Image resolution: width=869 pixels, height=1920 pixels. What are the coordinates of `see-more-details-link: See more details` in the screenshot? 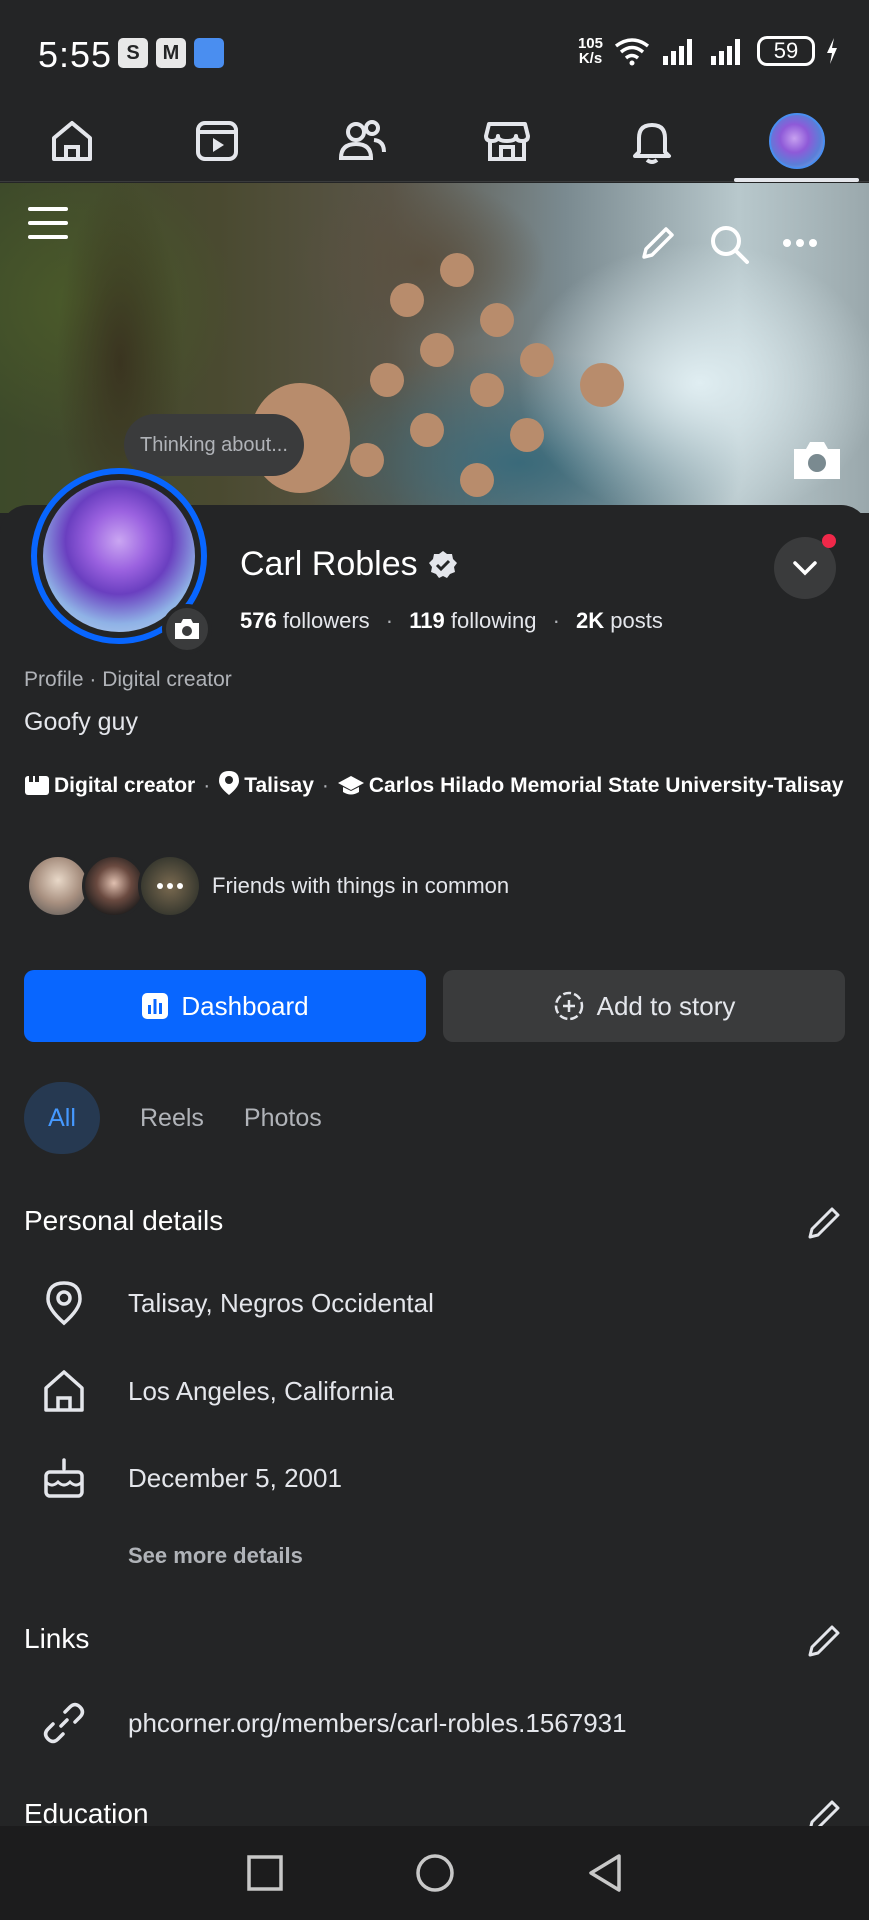 It's located at (215, 1556).